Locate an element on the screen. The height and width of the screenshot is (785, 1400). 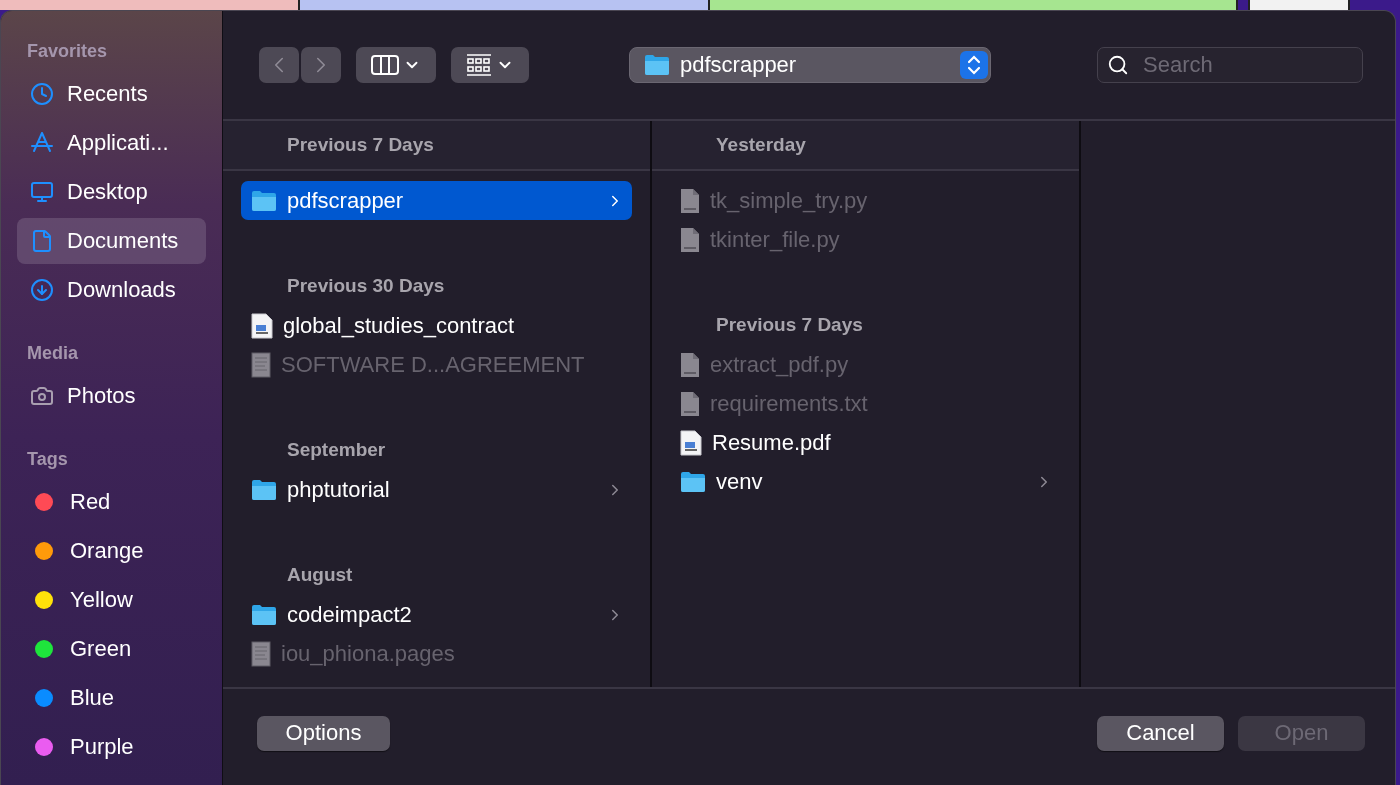
forward-button is located at coordinates (321, 65).